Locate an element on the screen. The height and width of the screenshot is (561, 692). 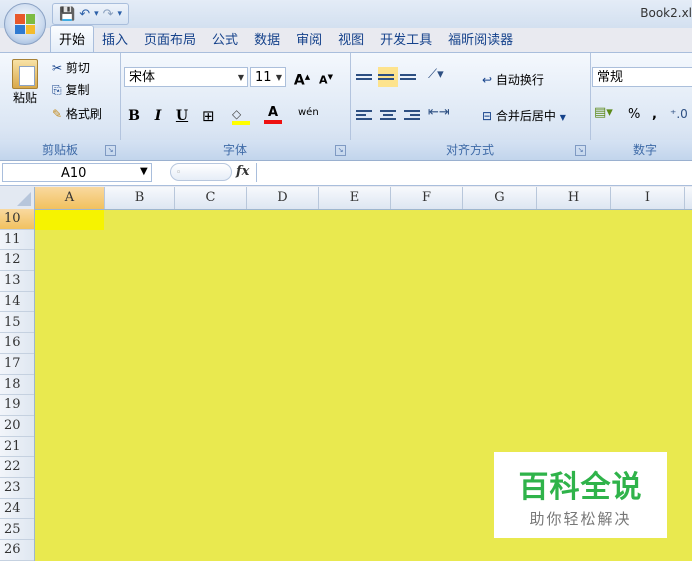
save-icon: 💾 is located at coordinates (67, 14).